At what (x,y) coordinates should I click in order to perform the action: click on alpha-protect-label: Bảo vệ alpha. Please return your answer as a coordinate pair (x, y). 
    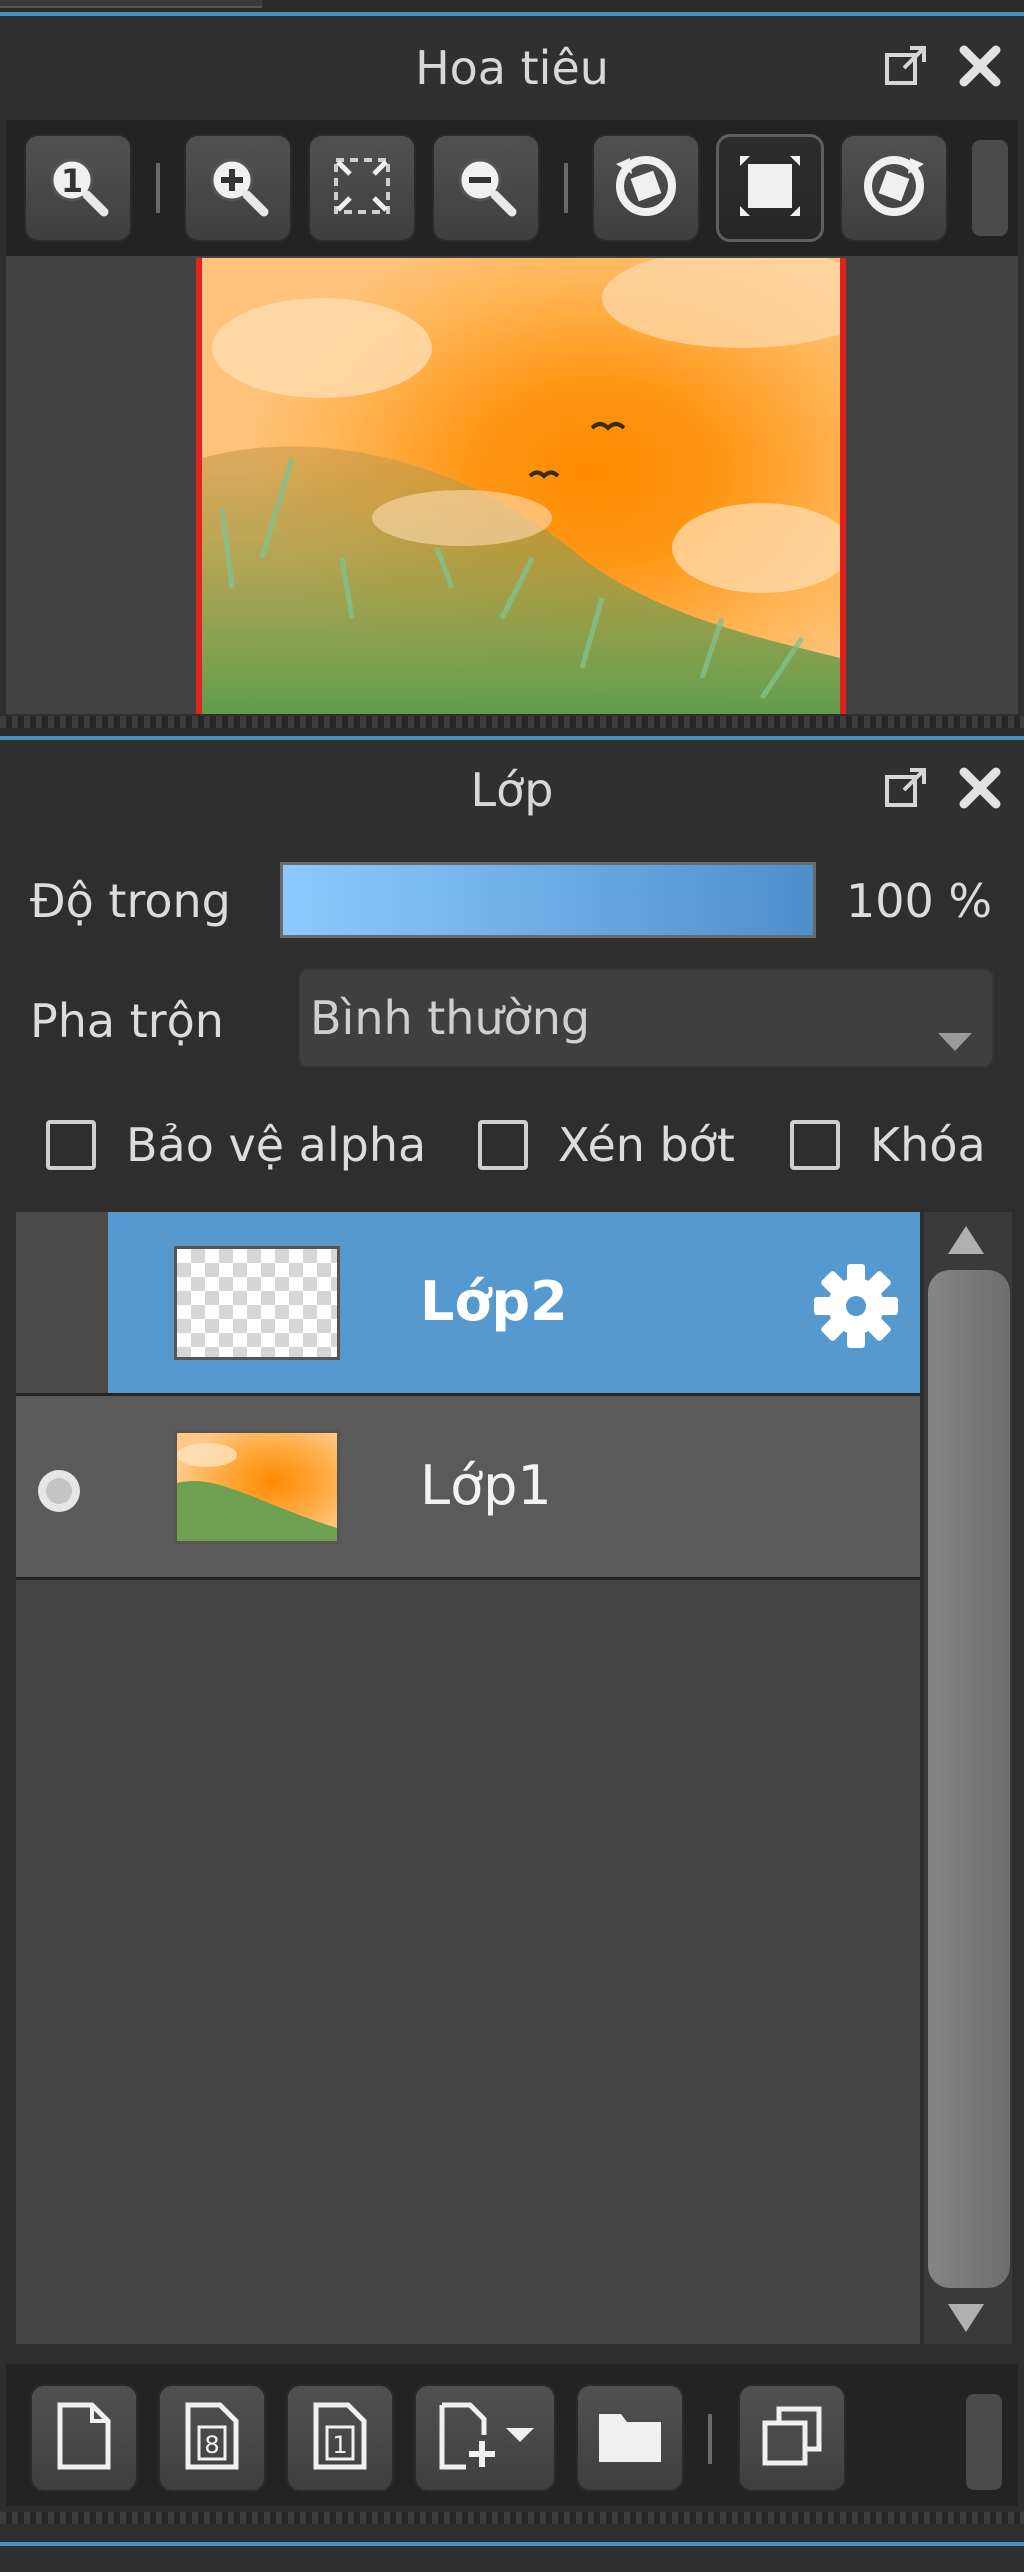
    Looking at the image, I should click on (276, 1145).